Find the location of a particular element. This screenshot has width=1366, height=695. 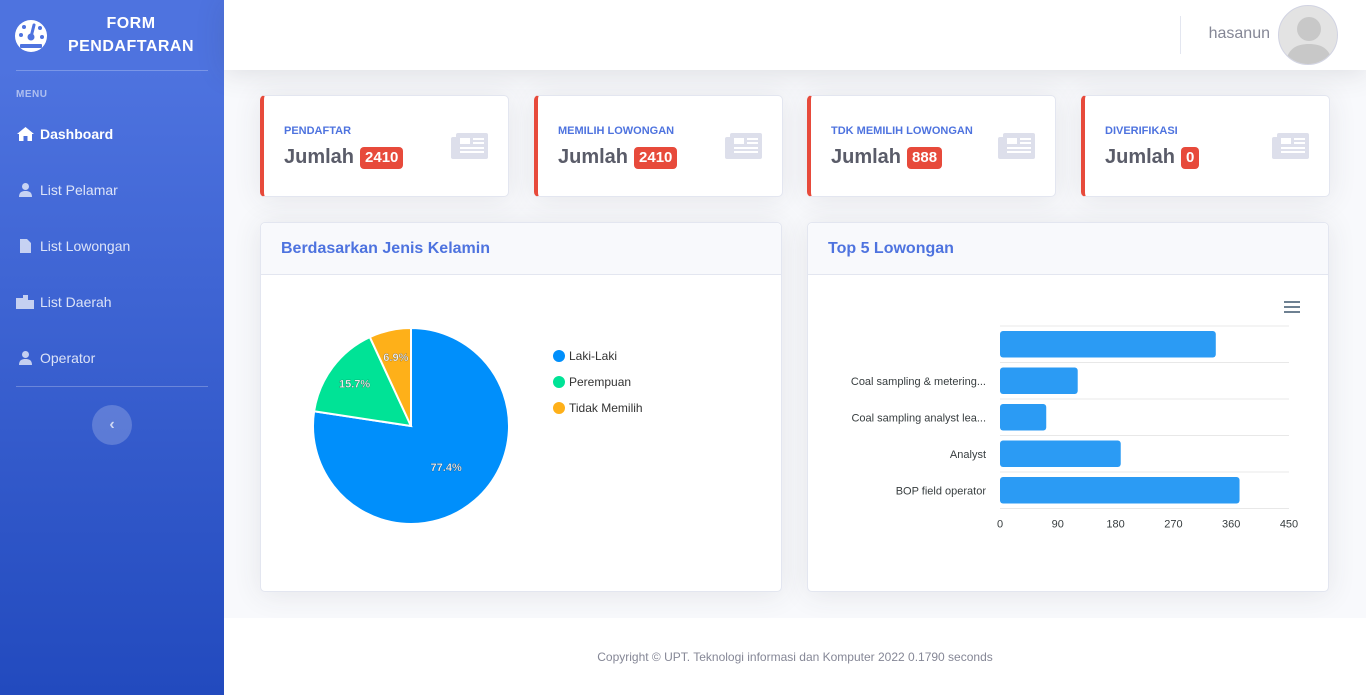

x-tick-label: 0 is located at coordinates (1000, 525).